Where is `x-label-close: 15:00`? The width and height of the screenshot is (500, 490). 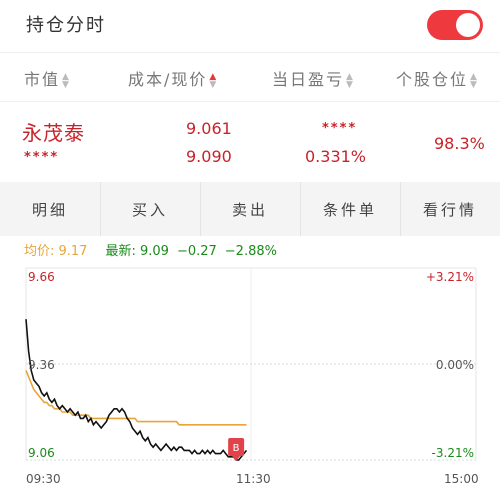
x-label-close: 15:00 is located at coordinates (461, 479).